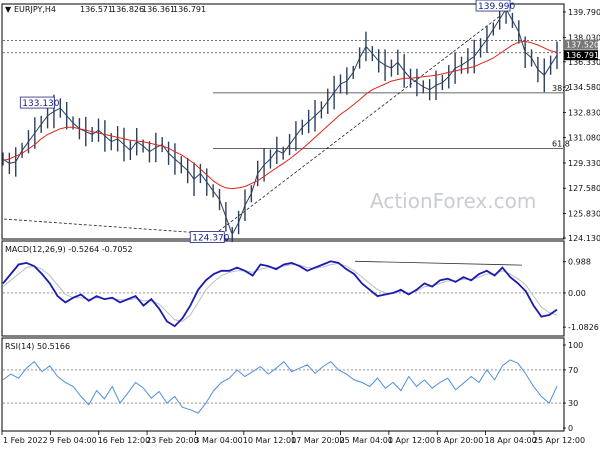 Image resolution: width=600 pixels, height=450 pixels. Describe the element at coordinates (459, 440) in the screenshot. I see `x-tick-label: 8 Apr 20:00` at that location.